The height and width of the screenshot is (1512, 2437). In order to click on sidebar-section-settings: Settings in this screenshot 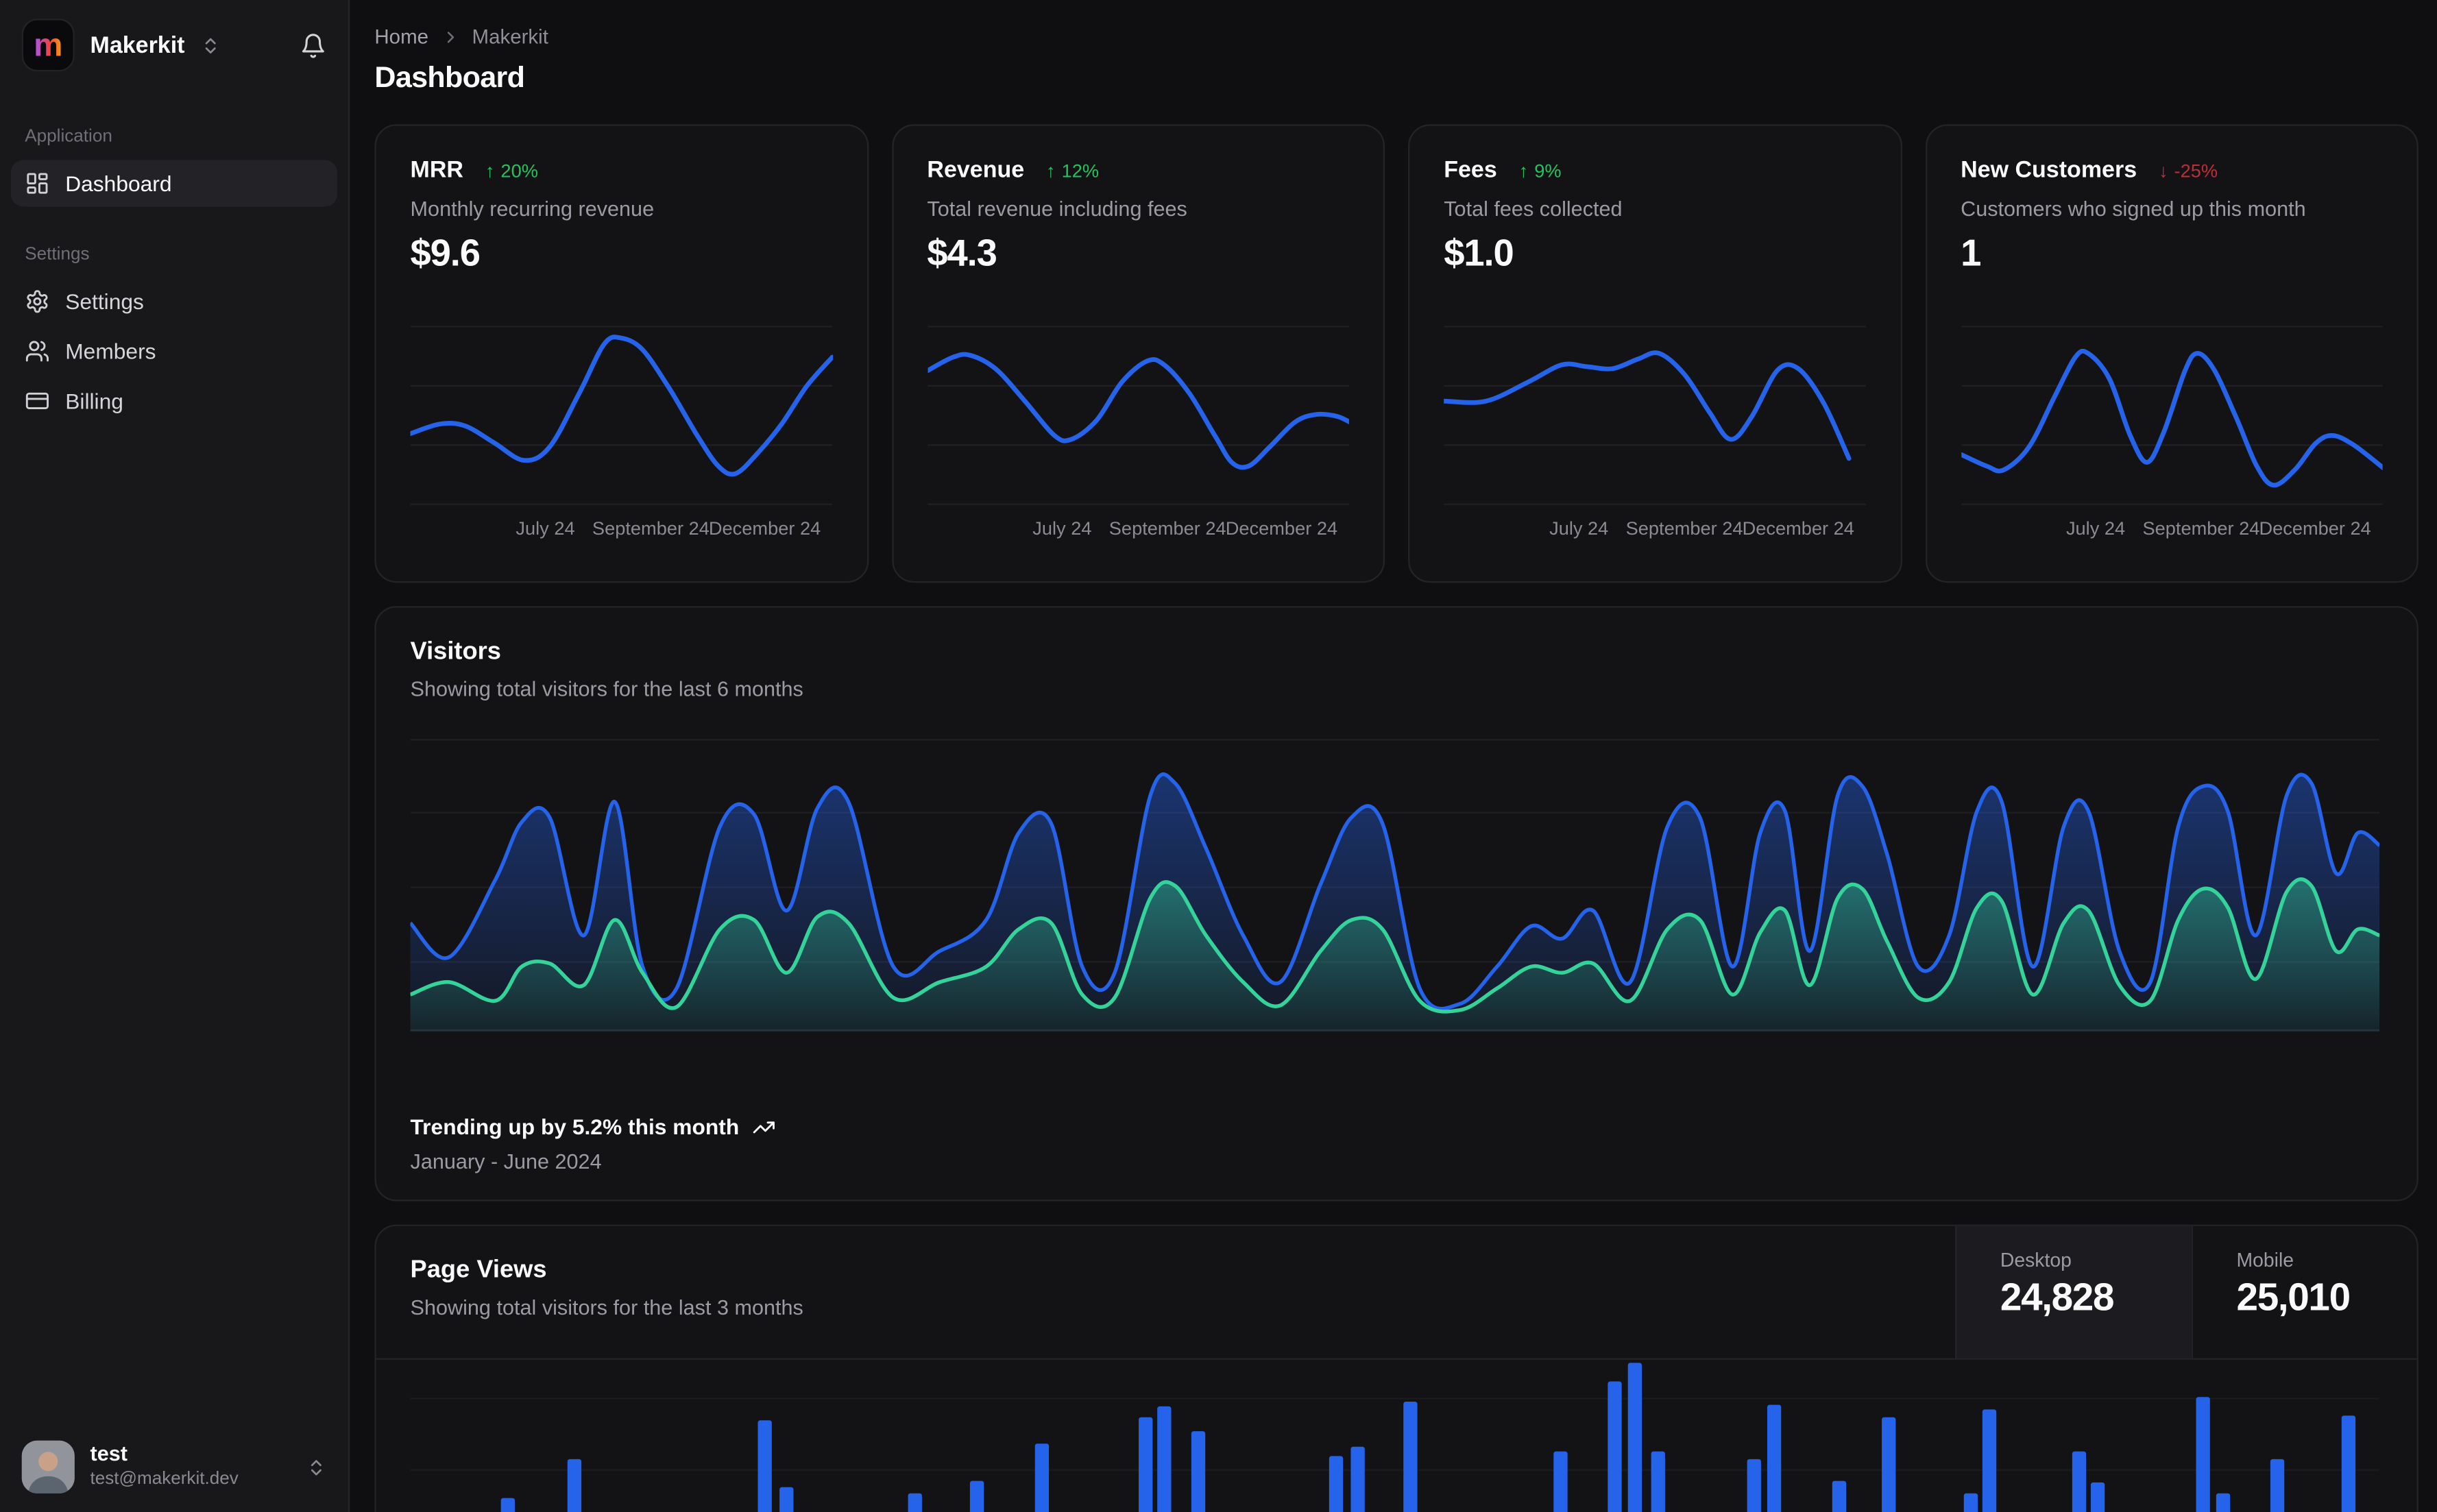, I will do `click(57, 255)`.